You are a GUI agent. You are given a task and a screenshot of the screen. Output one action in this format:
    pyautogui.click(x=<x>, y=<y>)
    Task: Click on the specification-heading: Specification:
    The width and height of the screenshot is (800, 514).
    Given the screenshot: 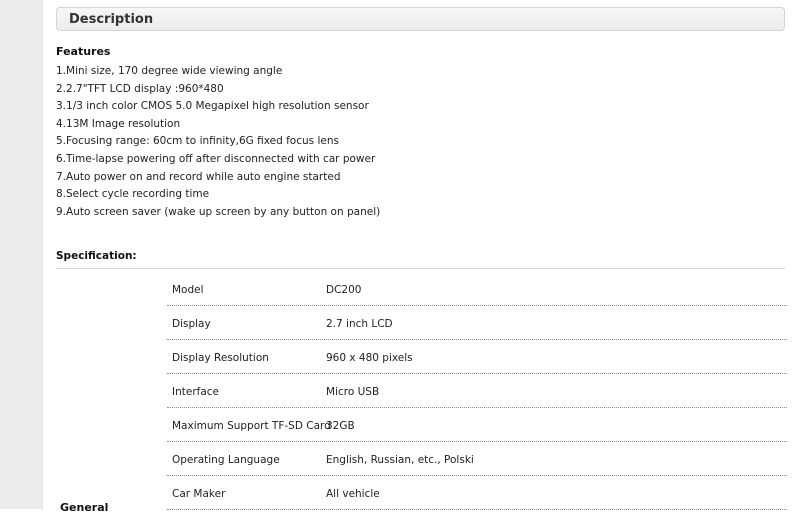 What is the action you would take?
    pyautogui.click(x=96, y=256)
    